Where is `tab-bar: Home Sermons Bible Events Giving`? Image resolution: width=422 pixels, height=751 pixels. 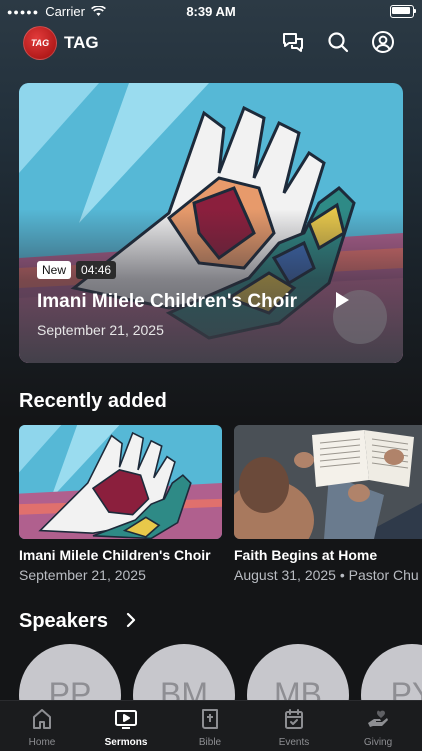 tab-bar: Home Sermons Bible Events Giving is located at coordinates (211, 725).